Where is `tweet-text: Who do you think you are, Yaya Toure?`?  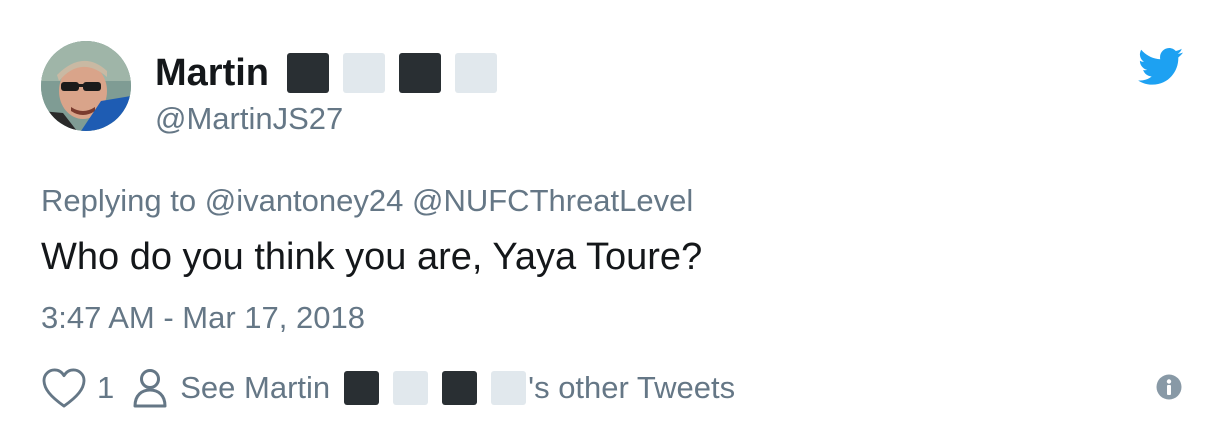 tweet-text: Who do you think you are, Yaya Toure? is located at coordinates (372, 257).